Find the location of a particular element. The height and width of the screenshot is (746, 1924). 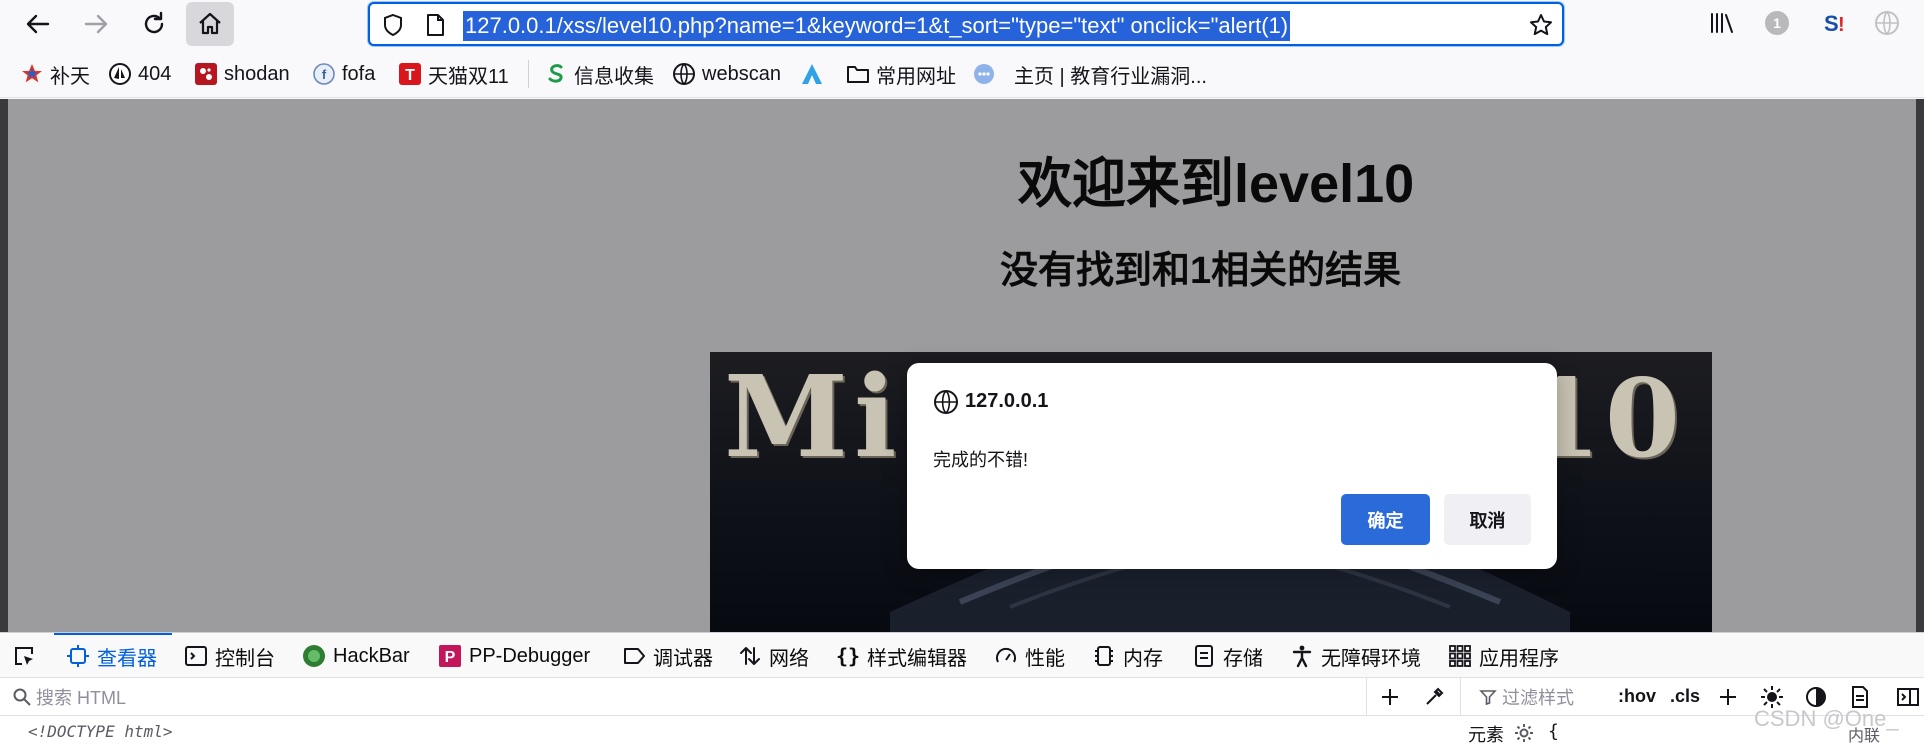

inline-label: 内联 is located at coordinates (1864, 736).